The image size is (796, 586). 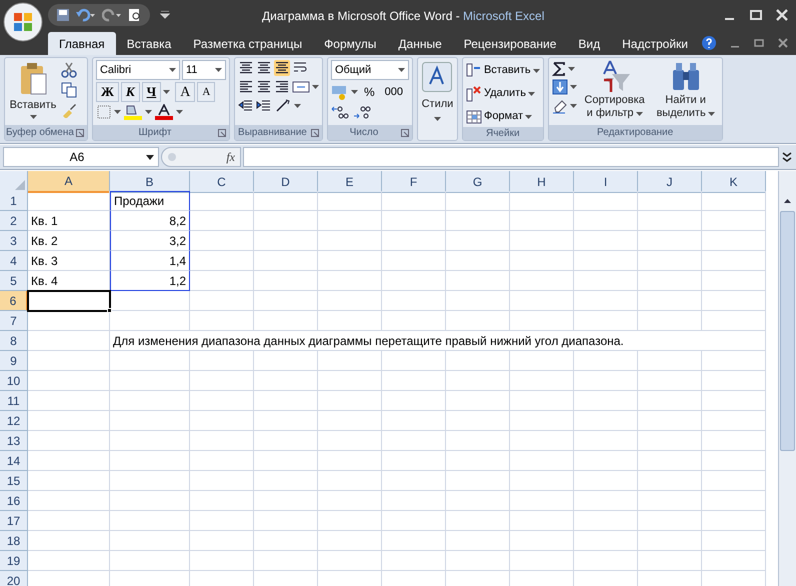 What do you see at coordinates (655, 43) in the screenshot?
I see `ribbon-tab: Надстройки` at bounding box center [655, 43].